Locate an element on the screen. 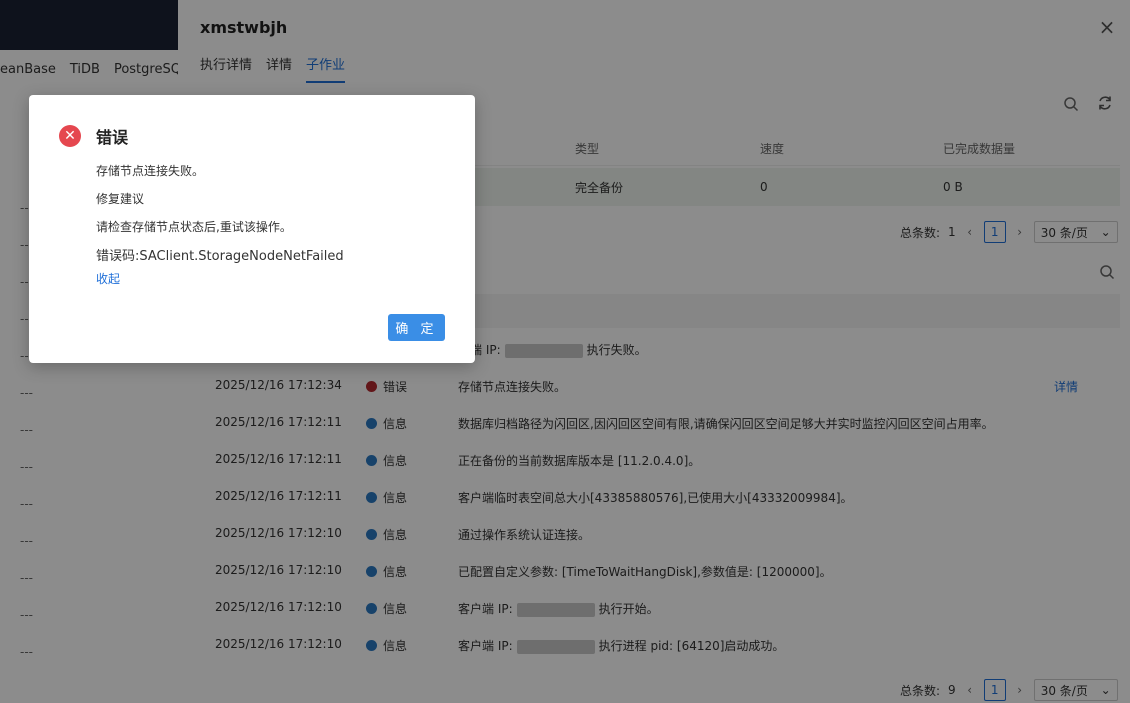 This screenshot has width=1130, height=703. suggestion-text: 请检查存储节点状态后,重试该操作。 is located at coordinates (194, 227).